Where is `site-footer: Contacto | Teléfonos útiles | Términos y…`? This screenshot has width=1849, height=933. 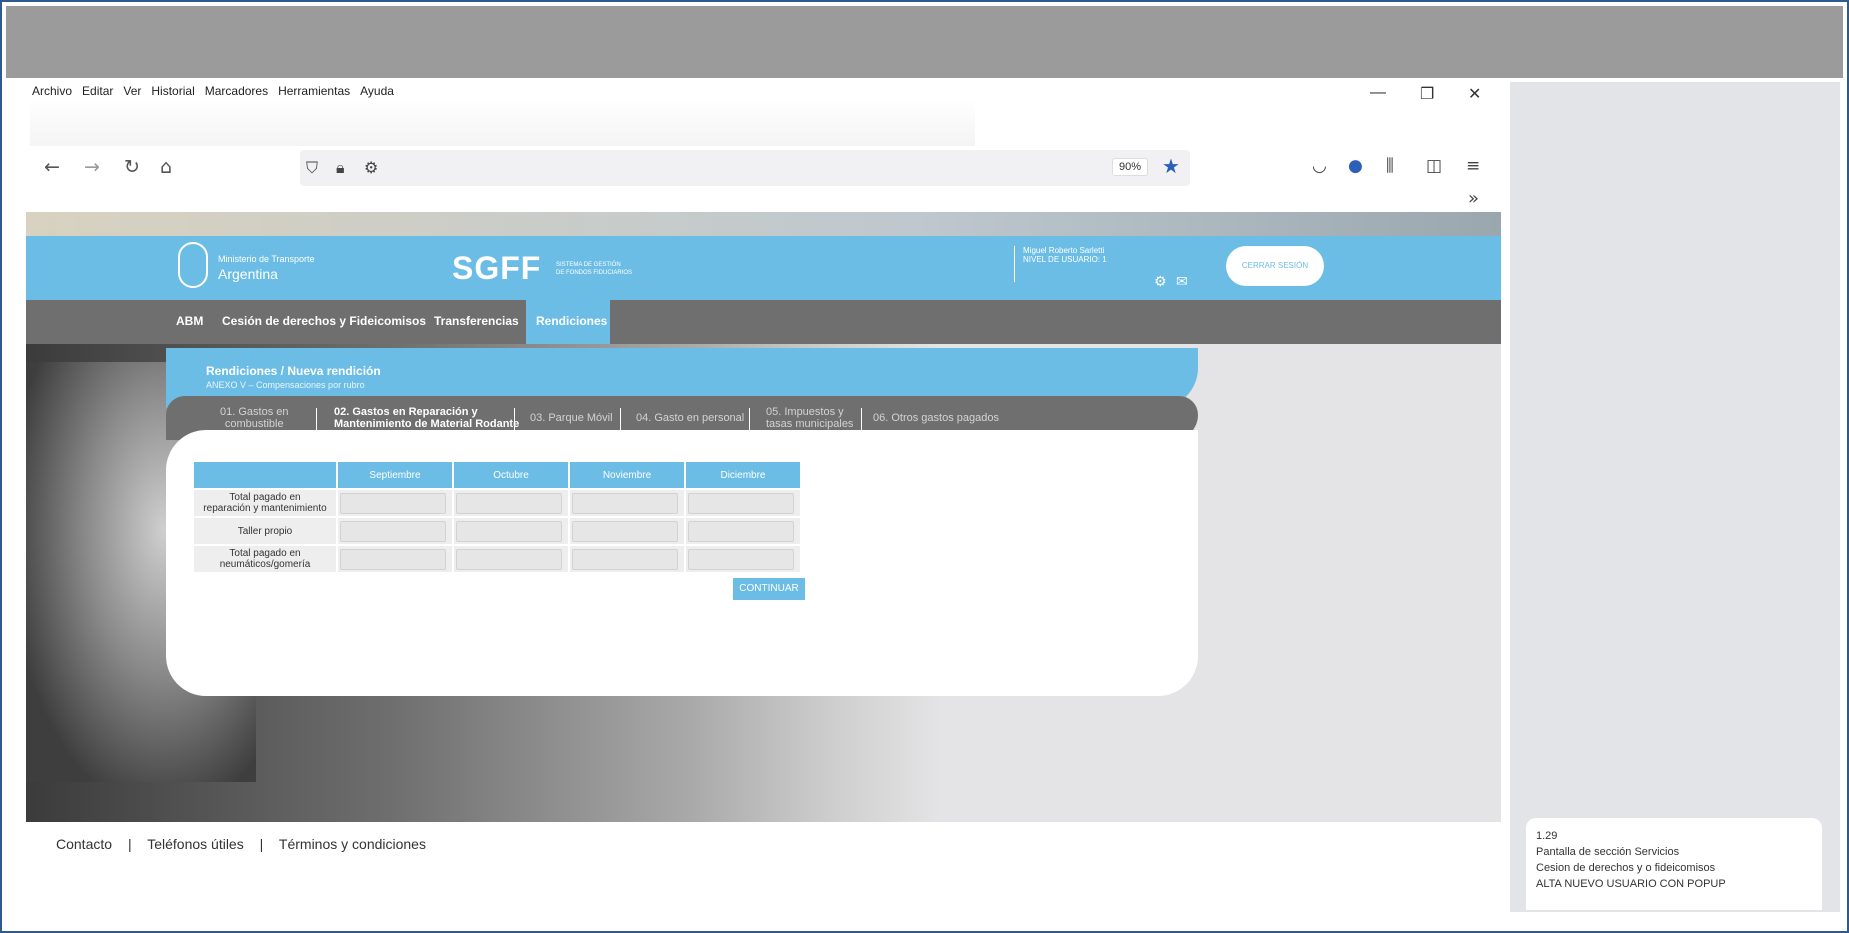
site-footer: Contacto | Teléfonos útiles | Términos y… is located at coordinates (247, 844).